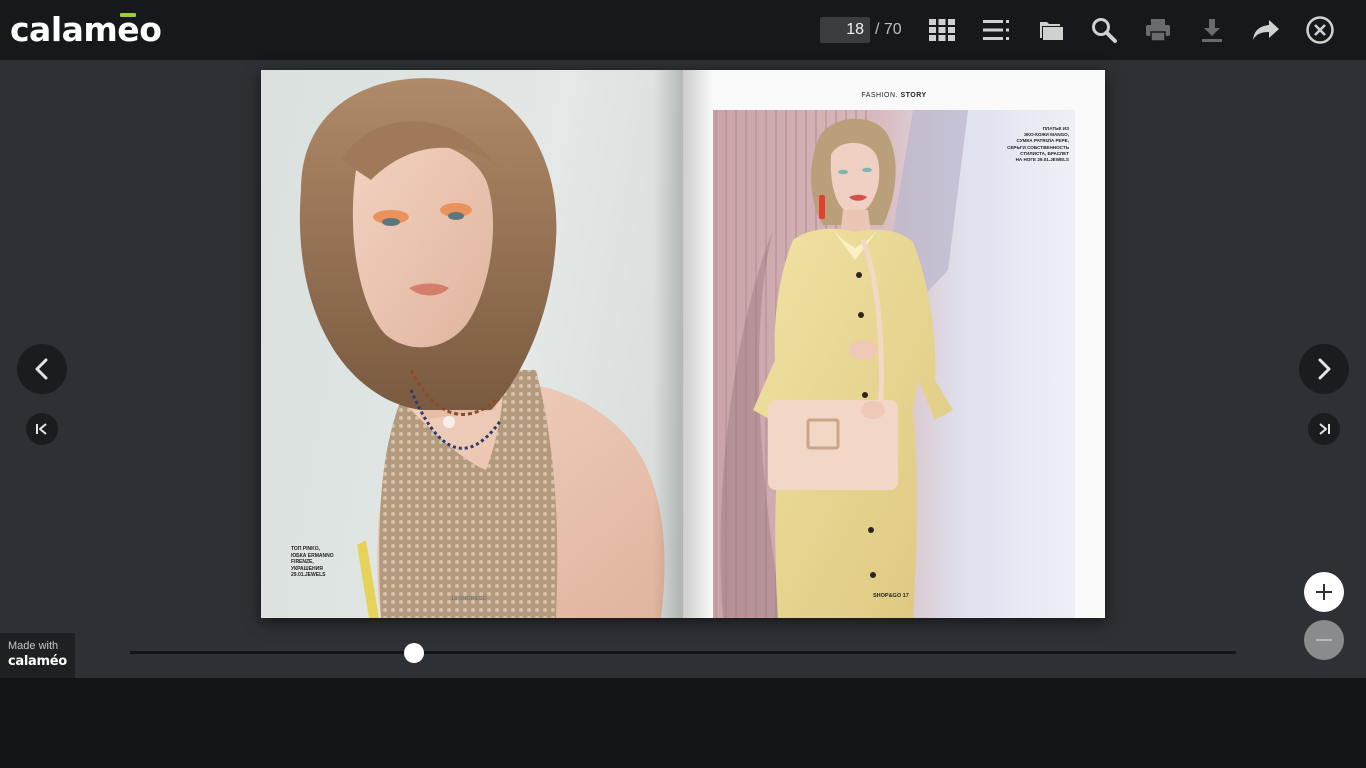 The width and height of the screenshot is (1366, 768). What do you see at coordinates (698, 344) in the screenshot?
I see `right-gutter-shadow` at bounding box center [698, 344].